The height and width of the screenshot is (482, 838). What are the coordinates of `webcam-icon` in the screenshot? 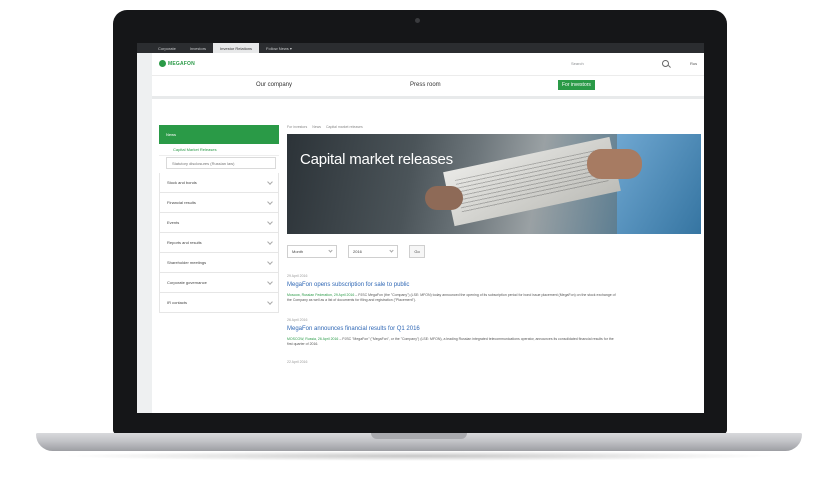 It's located at (417, 20).